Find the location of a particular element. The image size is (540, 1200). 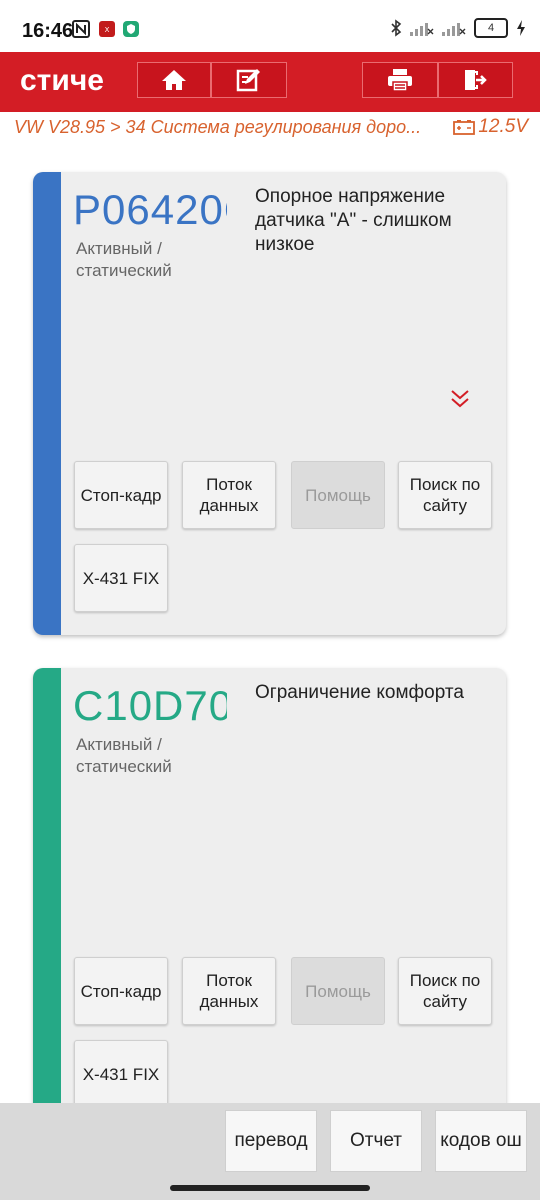

svg-text: X is located at coordinates (107, 30).